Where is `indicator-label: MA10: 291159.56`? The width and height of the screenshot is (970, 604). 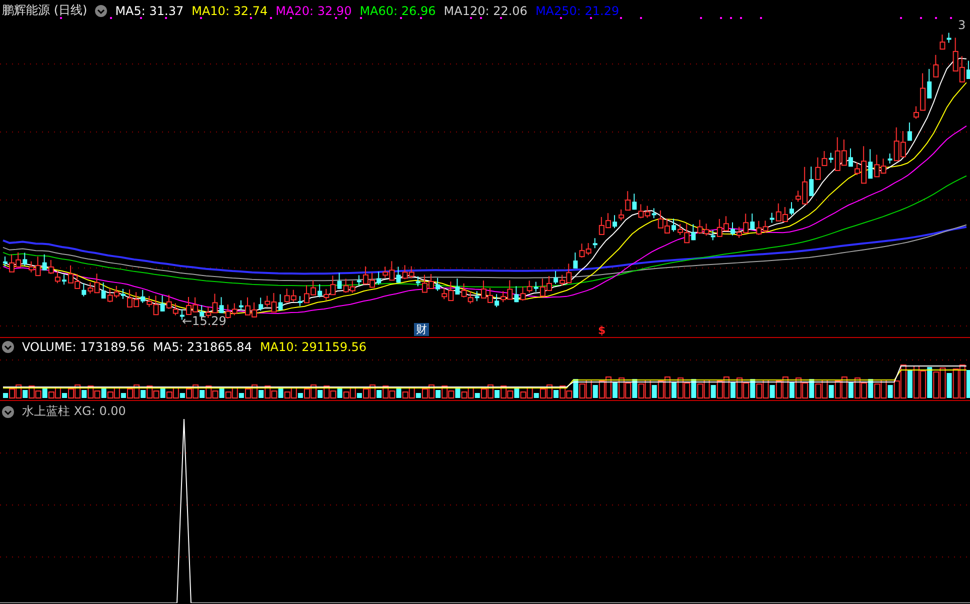 indicator-label: MA10: 291159.56 is located at coordinates (313, 347).